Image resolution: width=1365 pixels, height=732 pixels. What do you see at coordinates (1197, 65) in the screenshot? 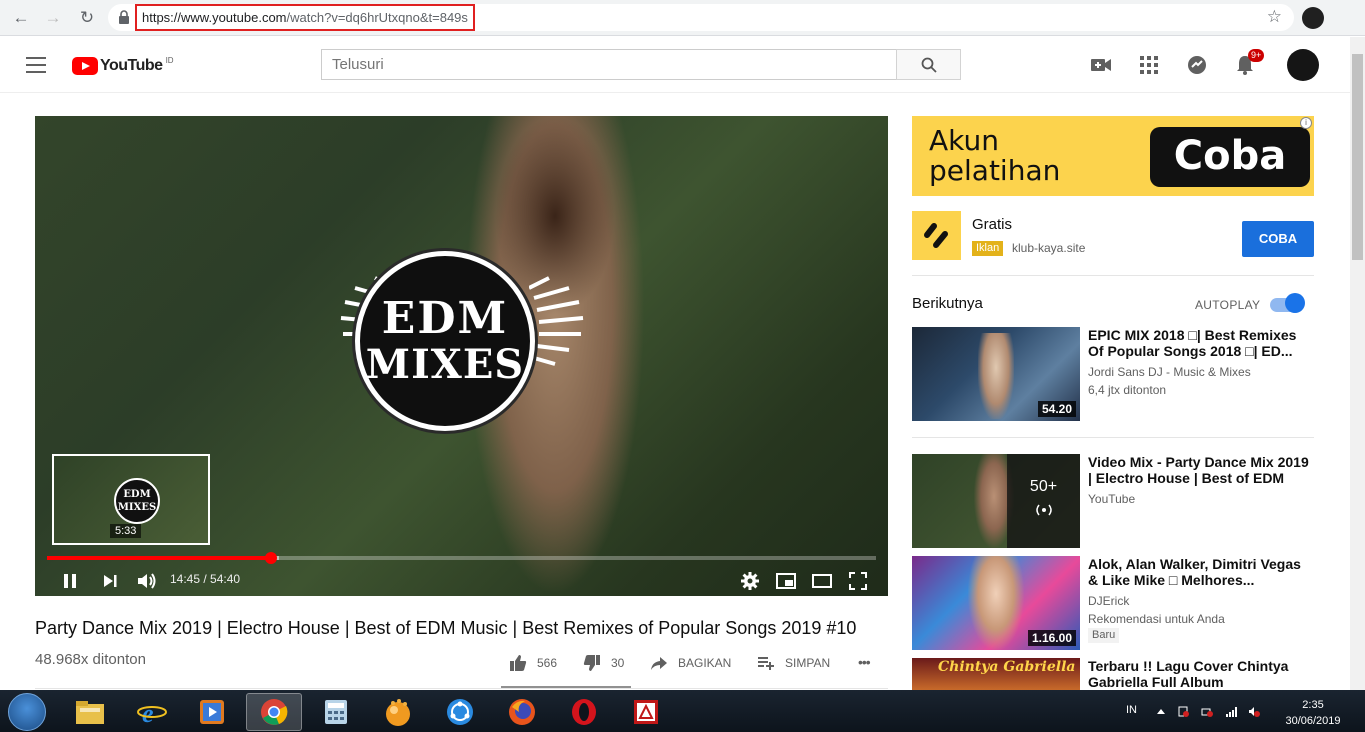
I see `messages-icon` at bounding box center [1197, 65].